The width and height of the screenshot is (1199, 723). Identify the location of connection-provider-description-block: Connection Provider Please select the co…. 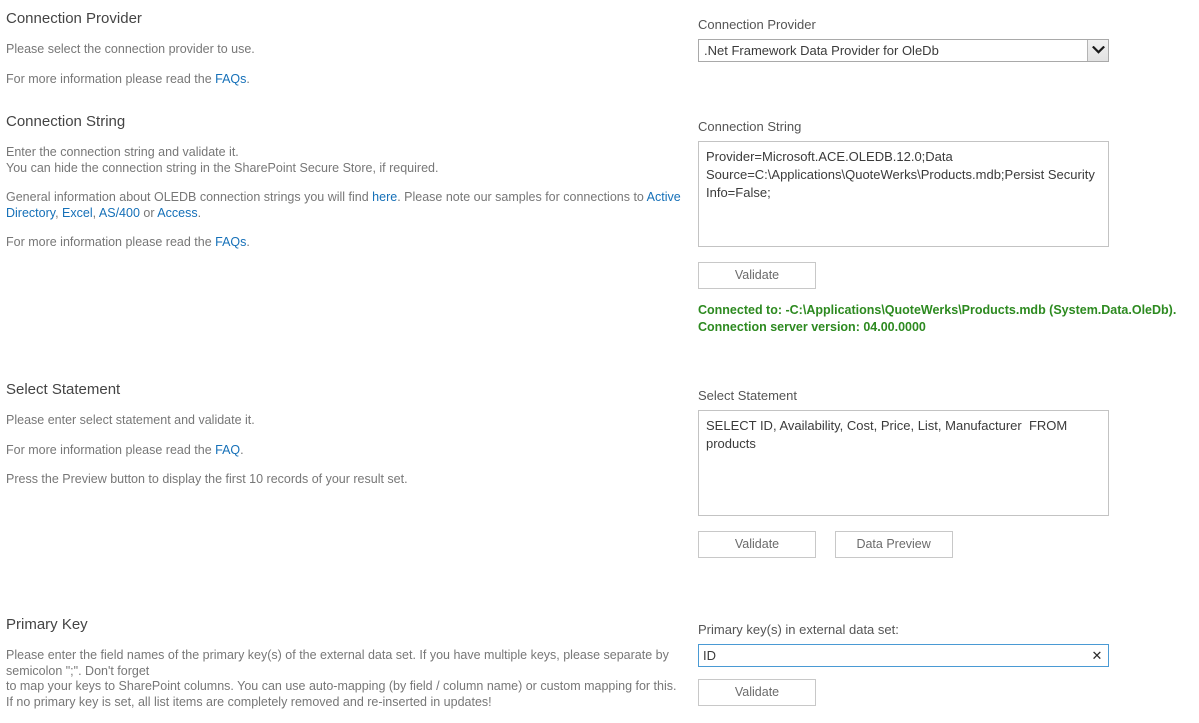
(346, 48).